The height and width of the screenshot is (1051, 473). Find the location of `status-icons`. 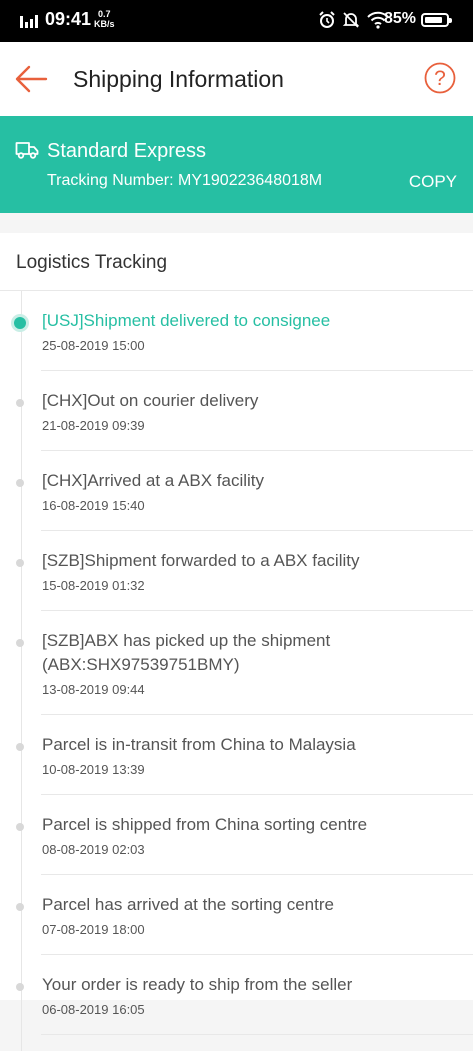

status-icons is located at coordinates (354, 20).